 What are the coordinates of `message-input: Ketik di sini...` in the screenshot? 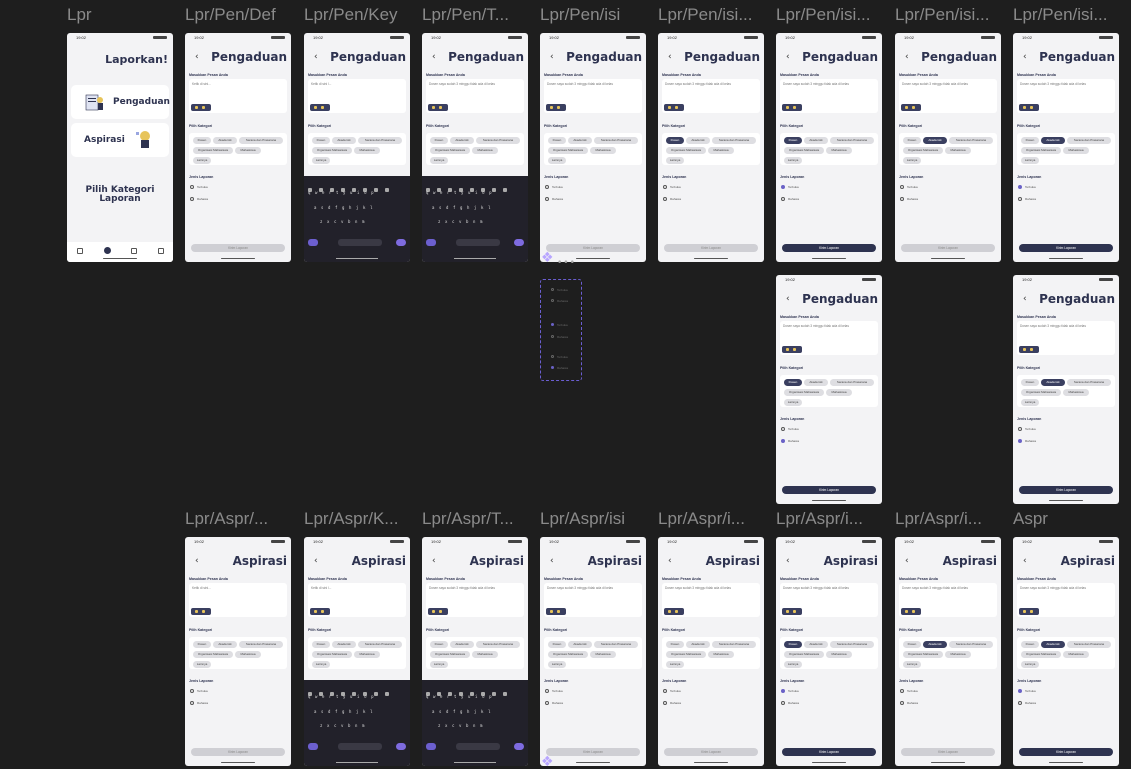 It's located at (238, 96).